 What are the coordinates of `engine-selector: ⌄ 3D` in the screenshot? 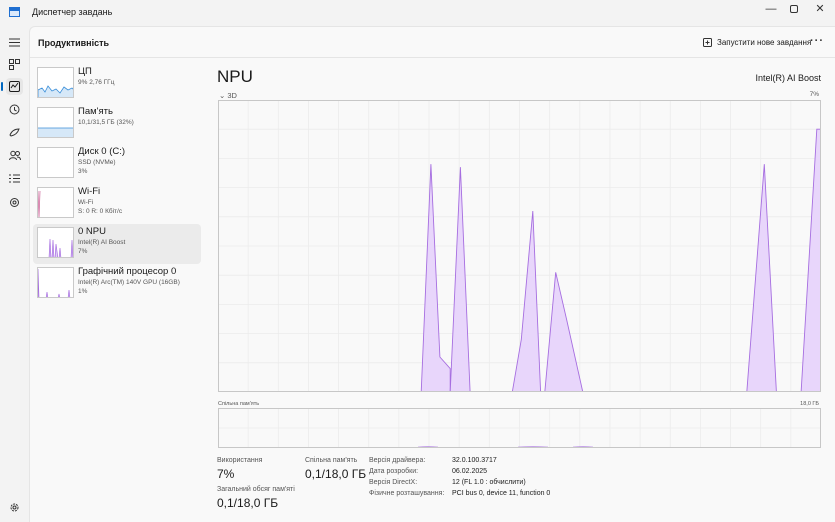 It's located at (228, 95).